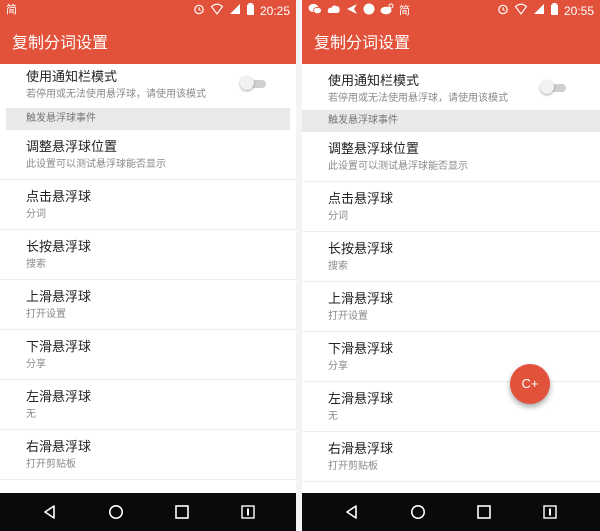 The image size is (600, 531). Describe the element at coordinates (369, 10) in the screenshot. I see `circle-icon` at that location.